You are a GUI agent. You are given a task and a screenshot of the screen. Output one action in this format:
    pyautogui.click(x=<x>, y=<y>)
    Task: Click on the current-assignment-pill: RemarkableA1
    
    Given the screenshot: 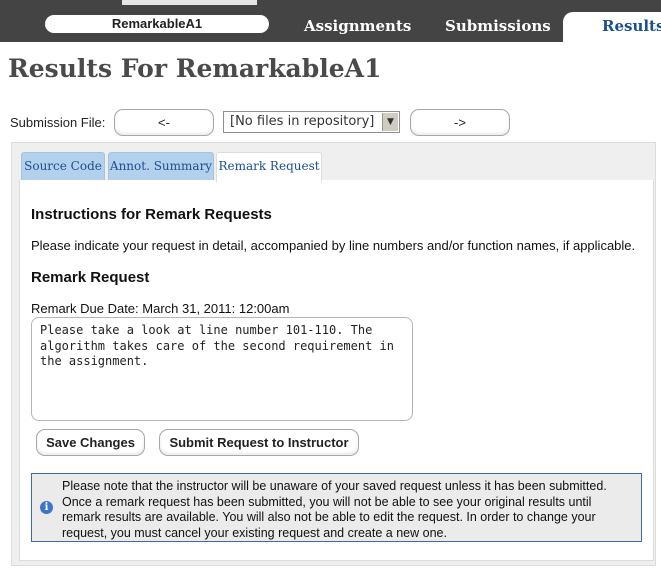 What is the action you would take?
    pyautogui.click(x=157, y=24)
    